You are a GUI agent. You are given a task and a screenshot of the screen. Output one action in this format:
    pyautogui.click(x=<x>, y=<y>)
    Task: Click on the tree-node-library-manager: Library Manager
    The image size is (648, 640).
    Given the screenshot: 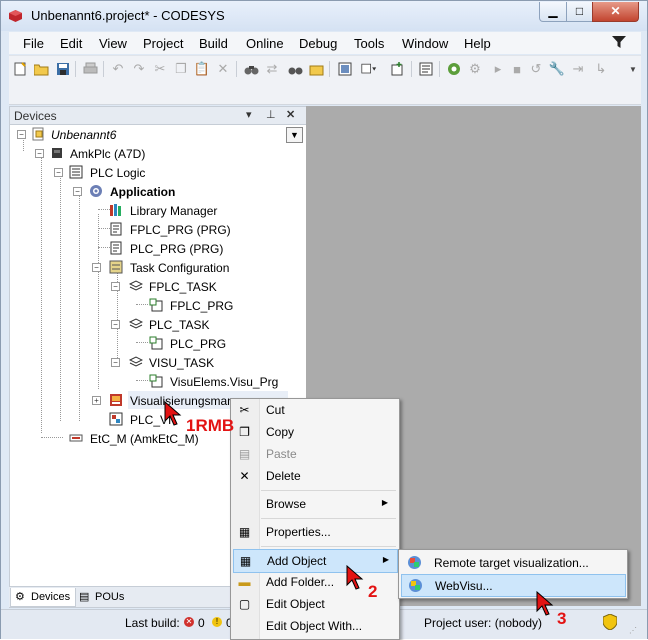 What is the action you would take?
    pyautogui.click(x=173, y=211)
    